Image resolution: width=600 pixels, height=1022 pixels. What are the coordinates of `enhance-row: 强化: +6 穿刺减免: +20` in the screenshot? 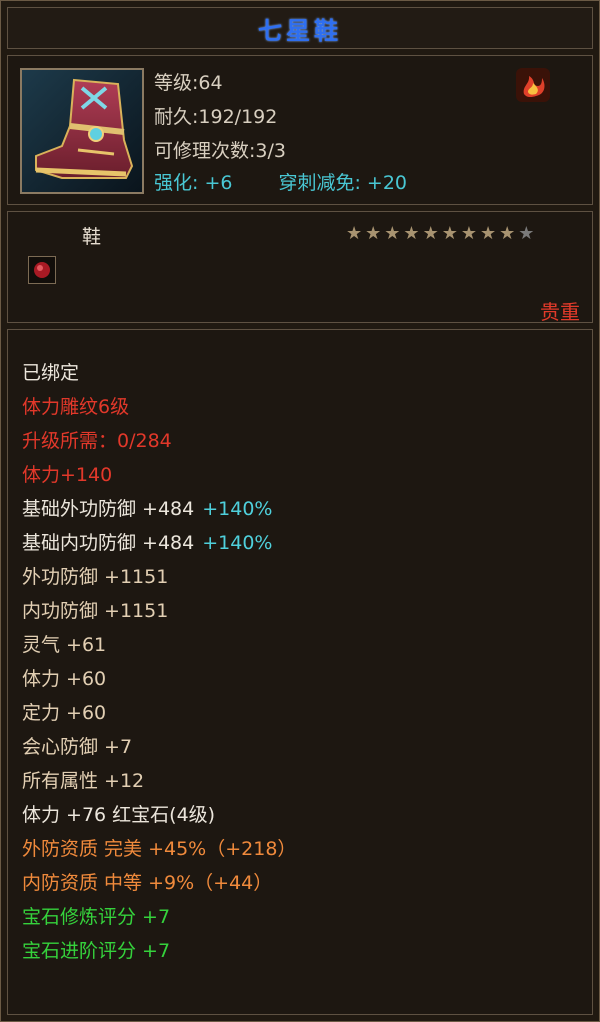 It's located at (280, 181).